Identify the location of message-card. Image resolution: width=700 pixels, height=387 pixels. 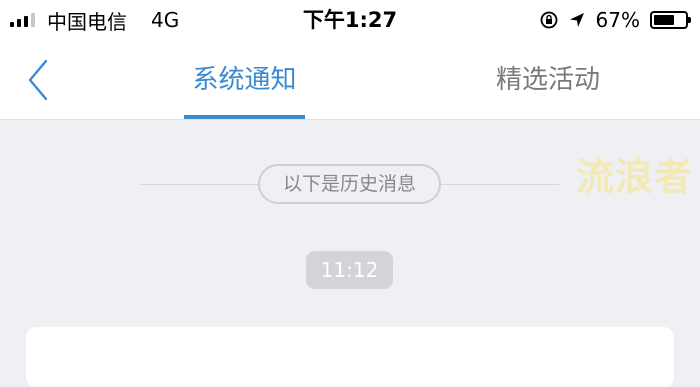
(350, 357).